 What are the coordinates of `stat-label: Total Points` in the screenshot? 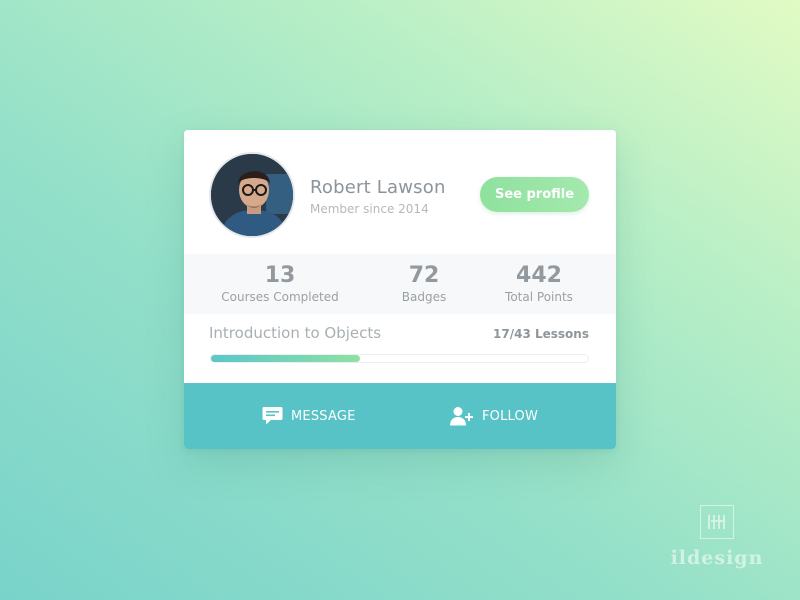 It's located at (539, 297).